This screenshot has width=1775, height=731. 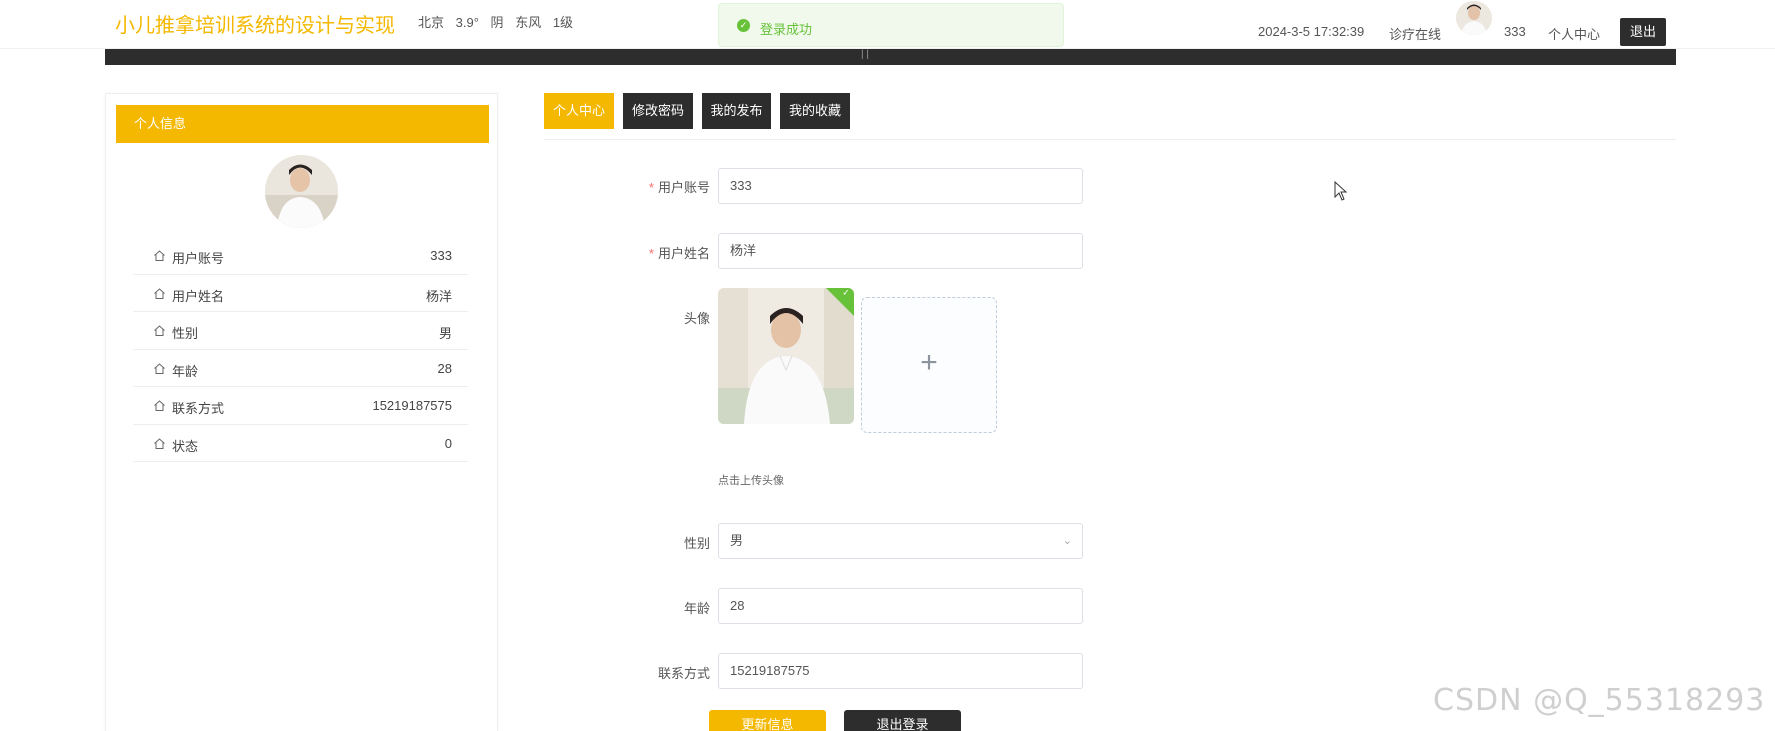 What do you see at coordinates (528, 22) in the screenshot?
I see `weather-wind: 东风` at bounding box center [528, 22].